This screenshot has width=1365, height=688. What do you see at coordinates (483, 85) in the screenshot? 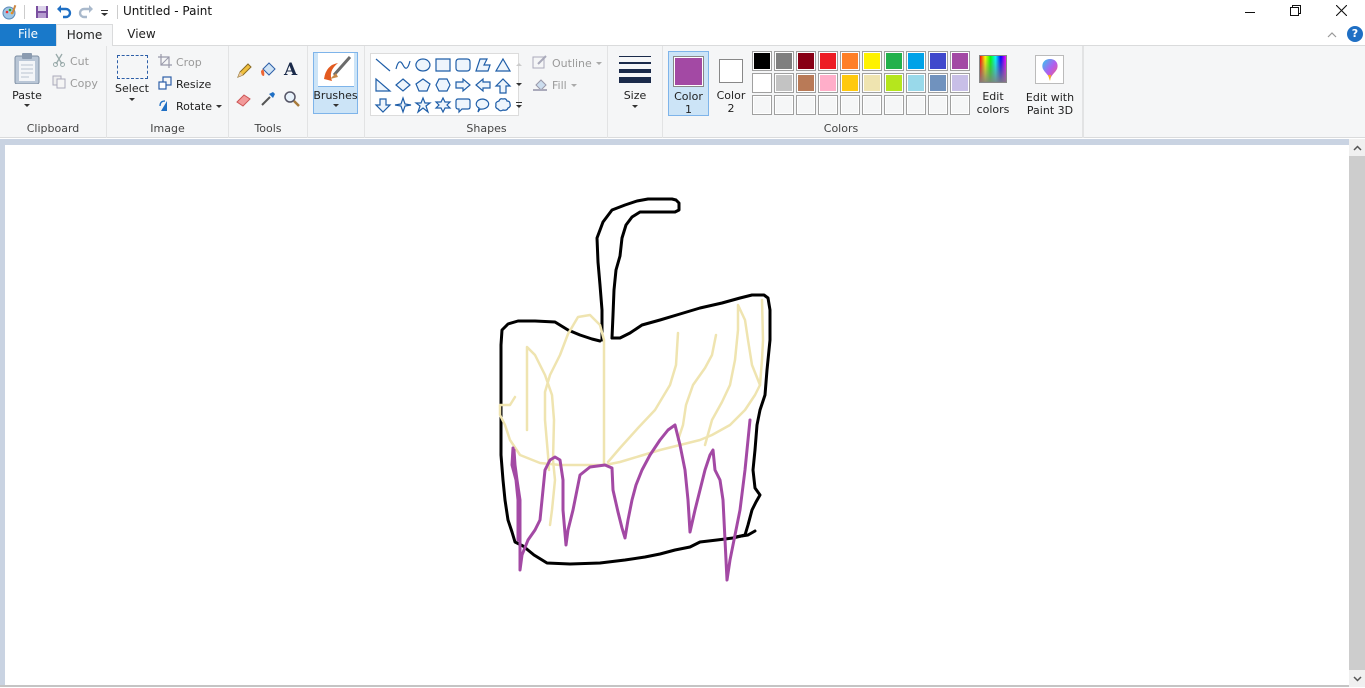
I see `shape-left-arrow-icon` at bounding box center [483, 85].